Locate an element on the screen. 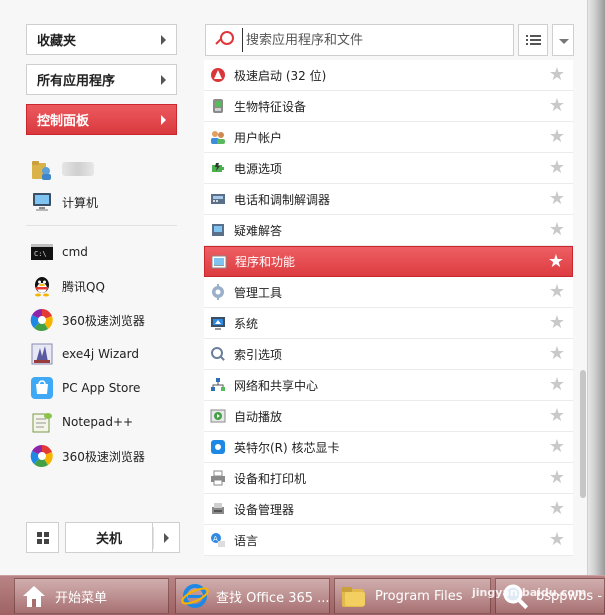  desktop-background is located at coordinates (596, 287).